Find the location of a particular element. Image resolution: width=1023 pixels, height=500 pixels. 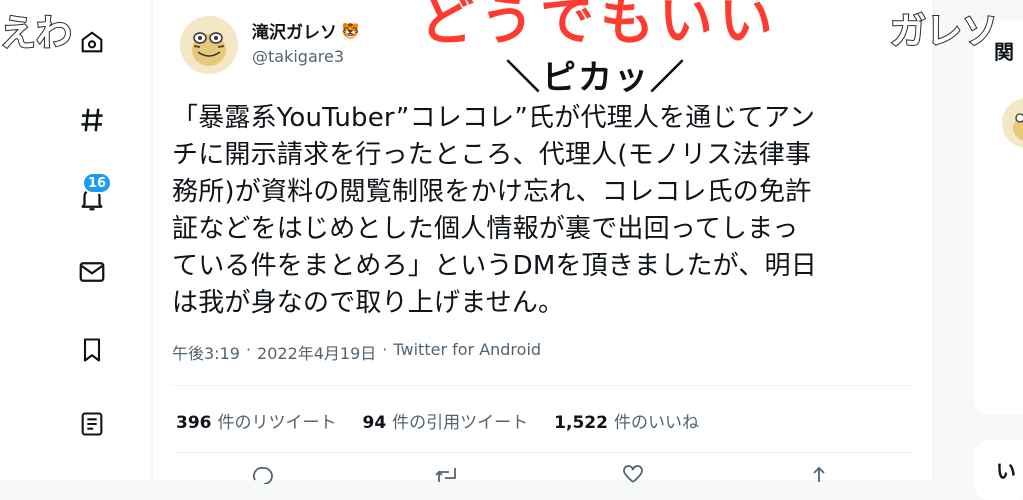

mail-icon is located at coordinates (92, 272).